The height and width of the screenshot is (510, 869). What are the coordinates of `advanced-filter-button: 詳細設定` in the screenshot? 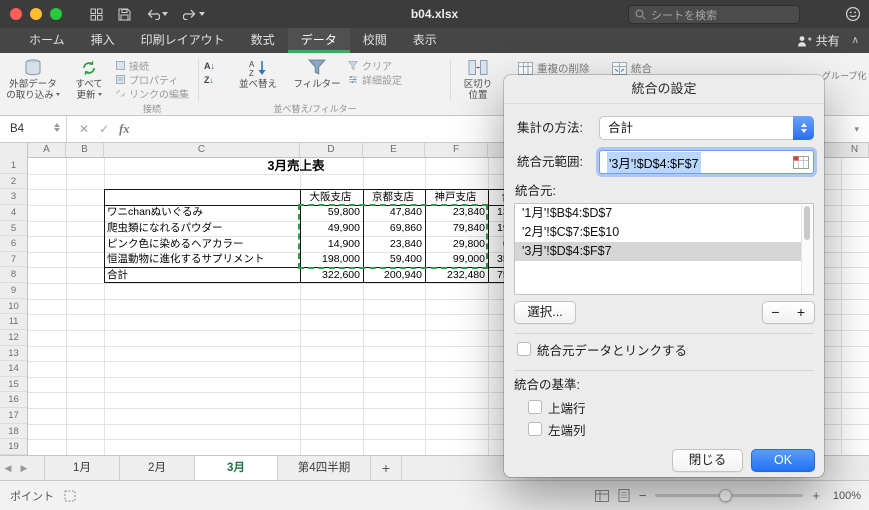 It's located at (375, 80).